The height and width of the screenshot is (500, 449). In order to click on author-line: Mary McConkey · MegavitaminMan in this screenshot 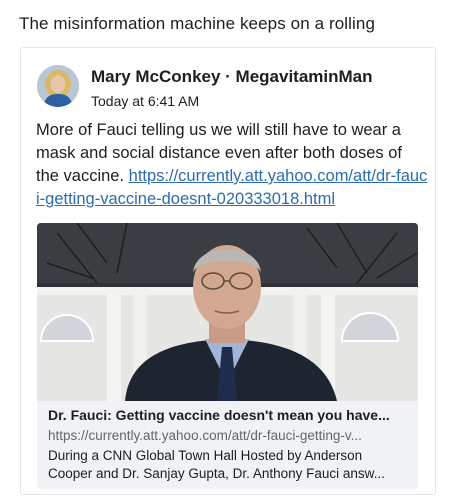, I will do `click(232, 77)`.